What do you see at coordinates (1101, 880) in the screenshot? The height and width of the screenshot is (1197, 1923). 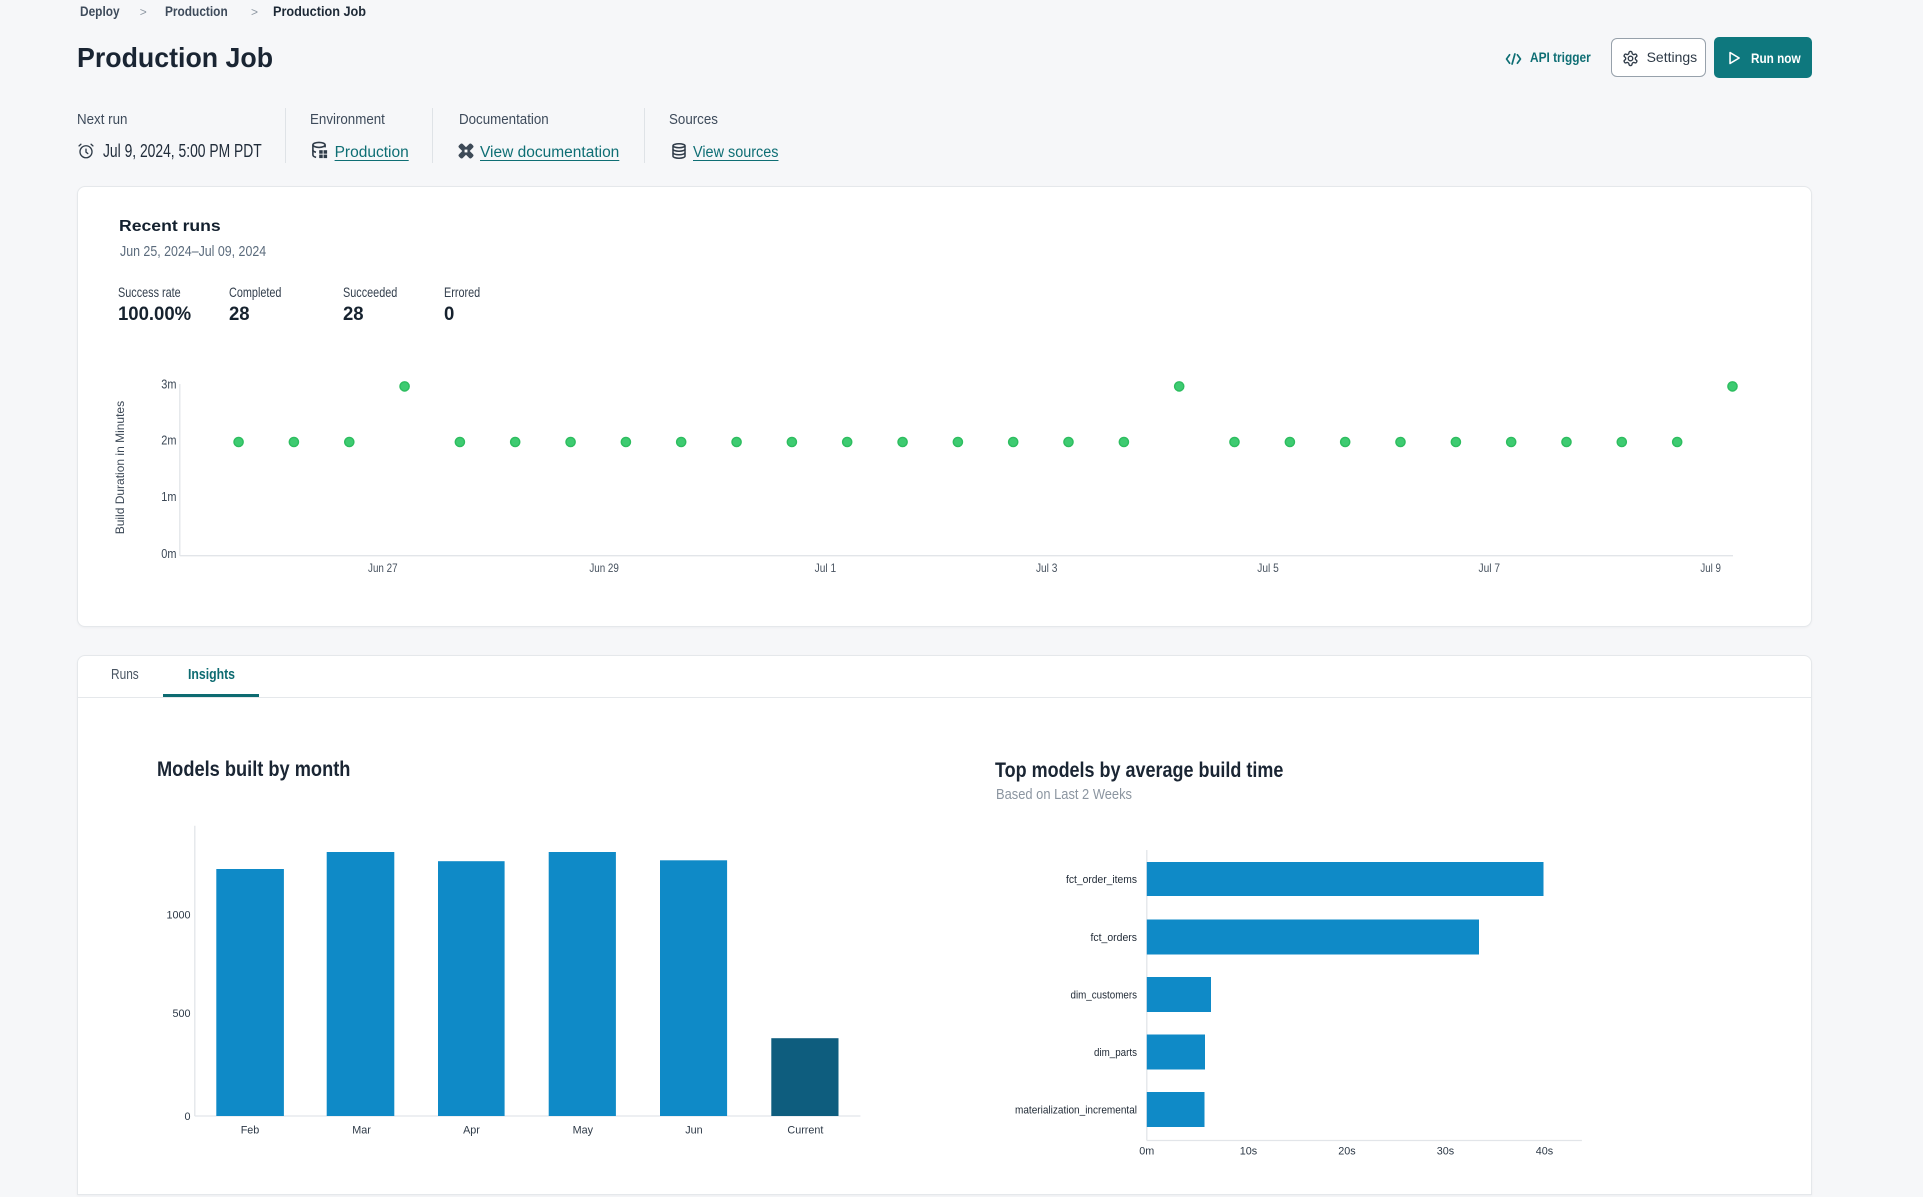 I see `svg-text: fct_order_items` at bounding box center [1101, 880].